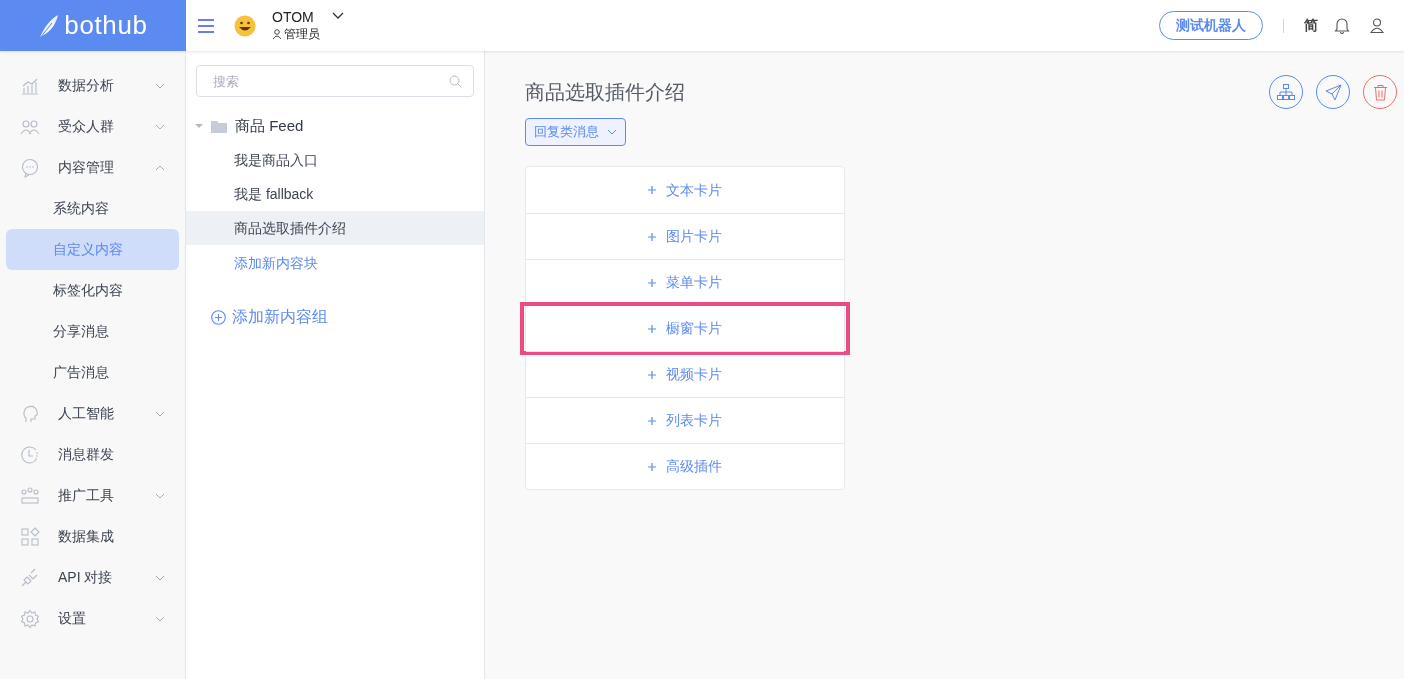 Image resolution: width=1404 pixels, height=679 pixels. Describe the element at coordinates (92, 495) in the screenshot. I see `sidebar-item: 推广工具` at that location.